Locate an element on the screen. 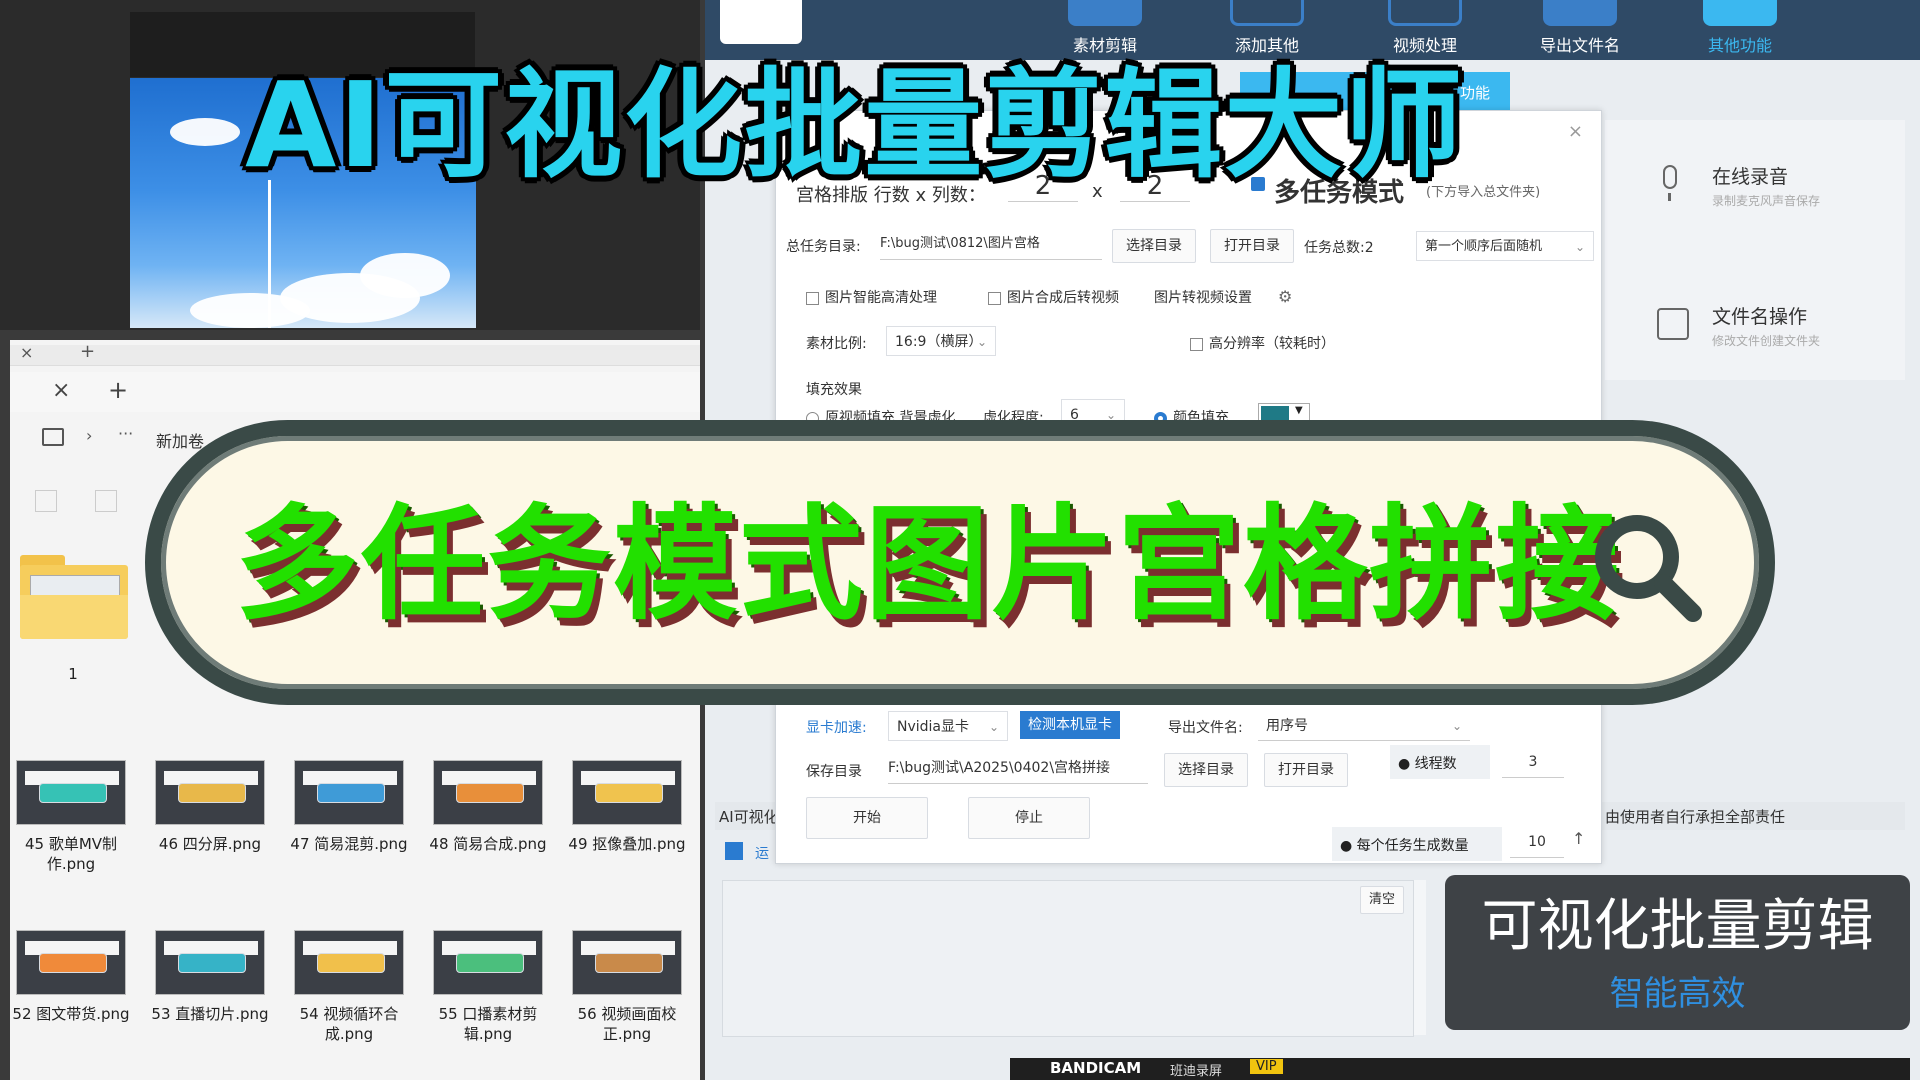  toolbar-add-other: 添加其他 is located at coordinates (1267, 30).